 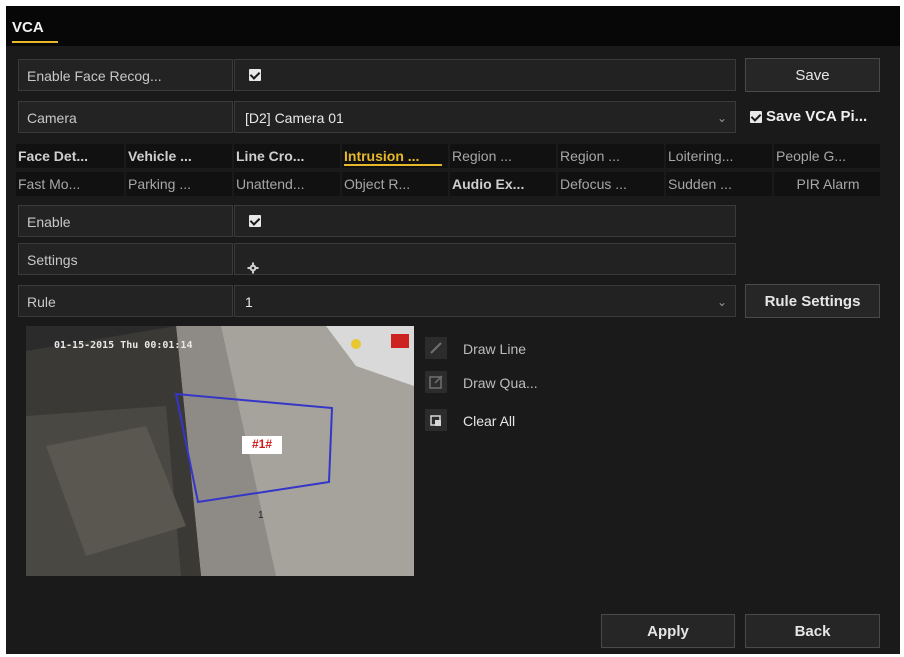 I want to click on enable-label: Enable, so click(x=125, y=221).